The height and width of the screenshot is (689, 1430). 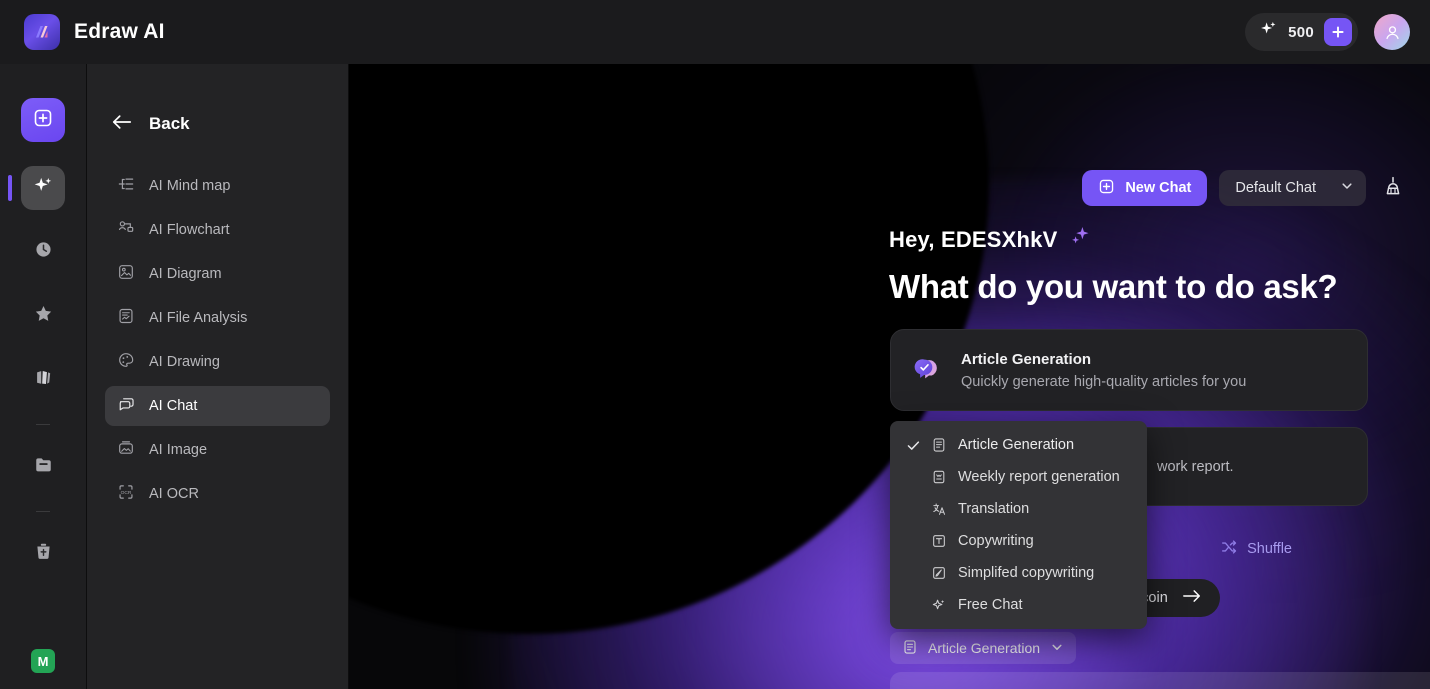 I want to click on shuffle-label: Shuffle, so click(x=1269, y=549).